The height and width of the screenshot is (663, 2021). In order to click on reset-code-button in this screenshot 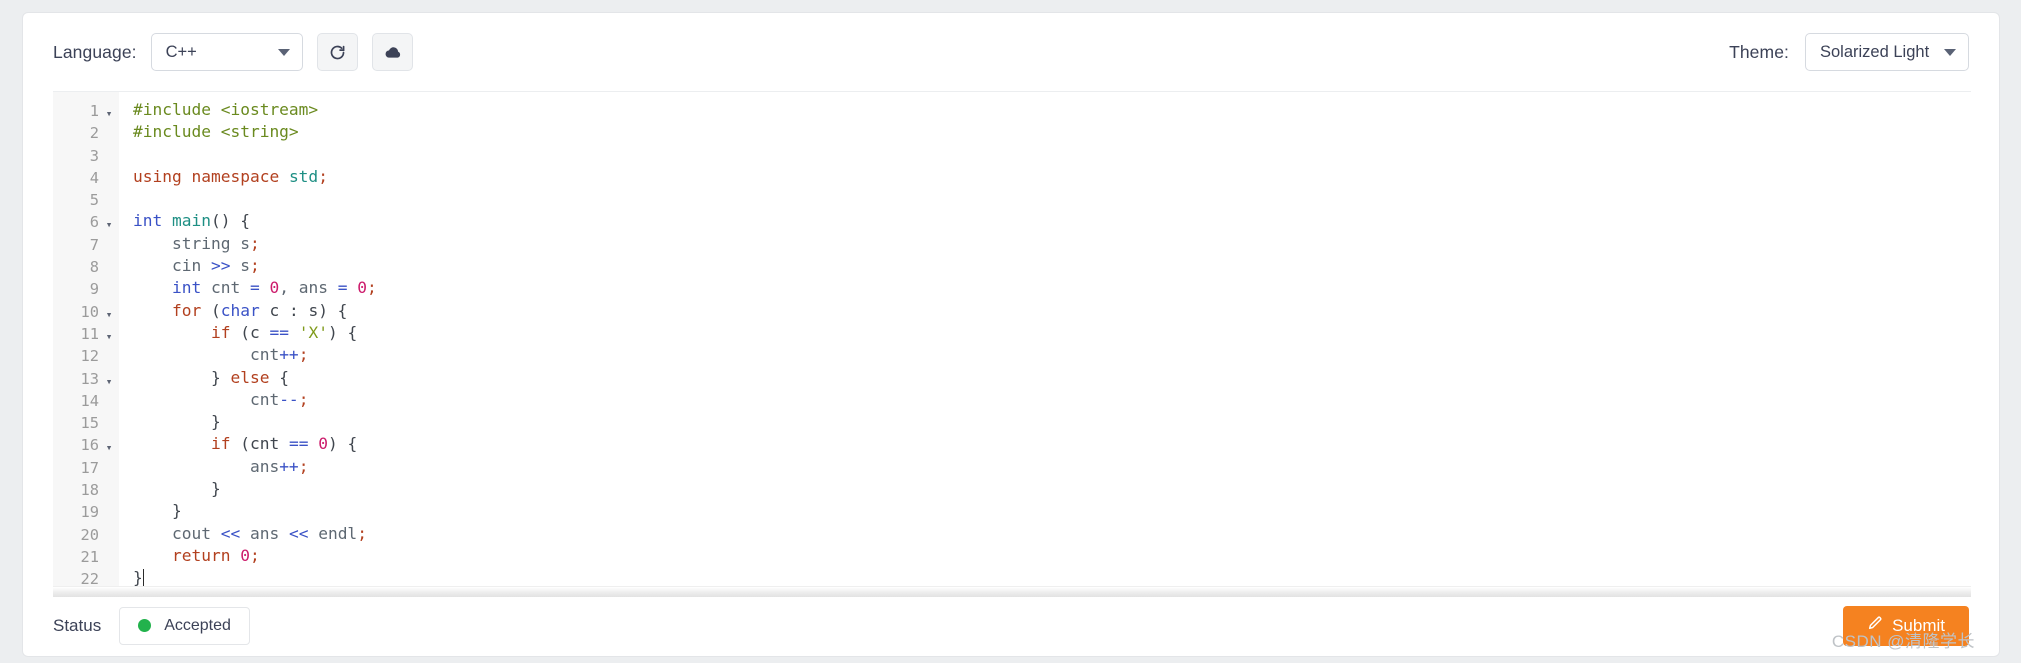, I will do `click(337, 52)`.